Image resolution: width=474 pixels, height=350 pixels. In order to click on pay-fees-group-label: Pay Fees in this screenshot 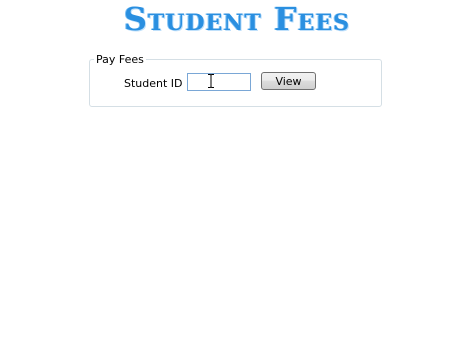, I will do `click(120, 59)`.